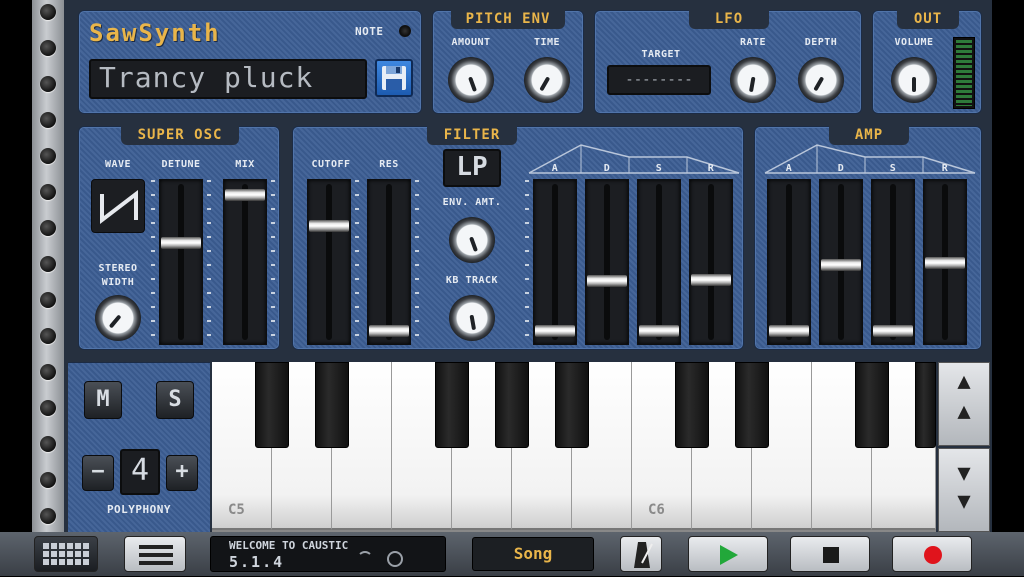 This screenshot has width=1024, height=577. What do you see at coordinates (181, 262) in the screenshot?
I see `detune-slider` at bounding box center [181, 262].